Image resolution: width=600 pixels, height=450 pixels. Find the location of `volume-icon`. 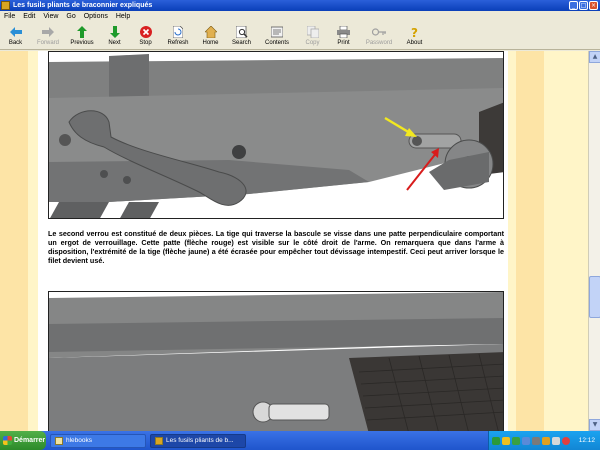

volume-icon is located at coordinates (556, 440).